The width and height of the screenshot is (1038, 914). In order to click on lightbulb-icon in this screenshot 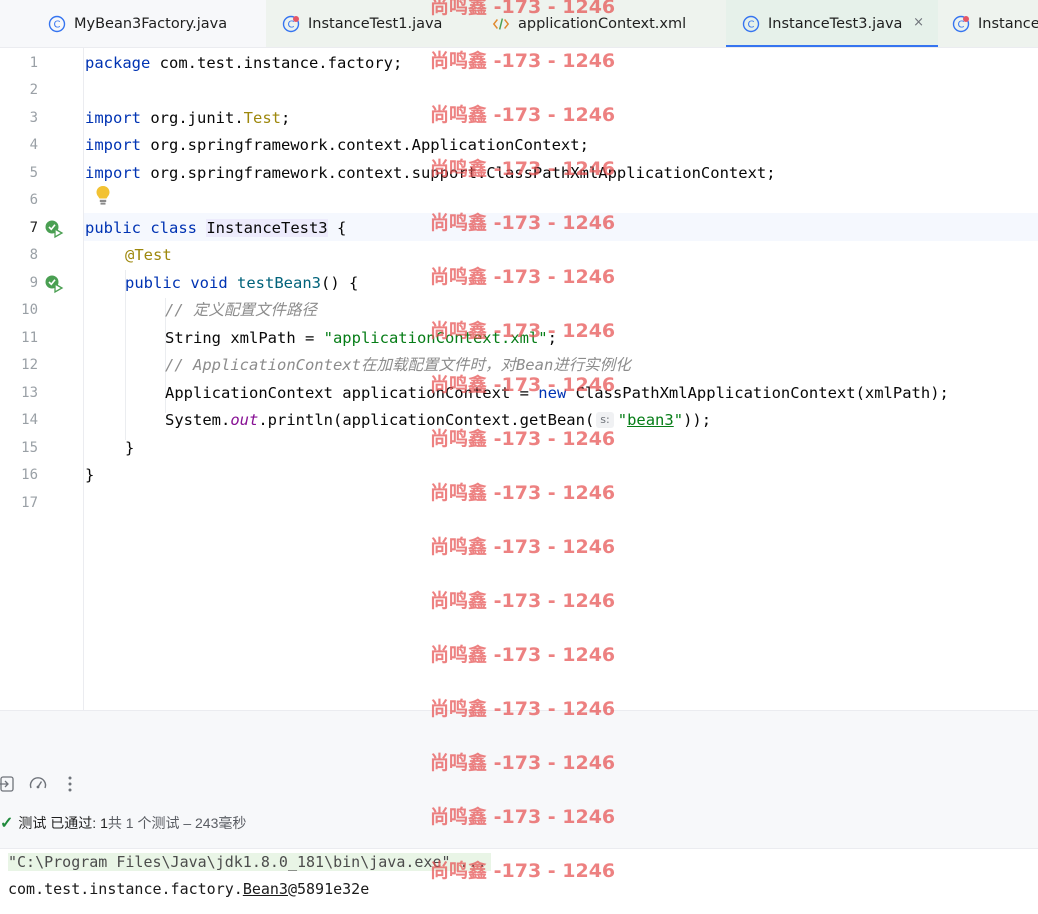, I will do `click(103, 196)`.